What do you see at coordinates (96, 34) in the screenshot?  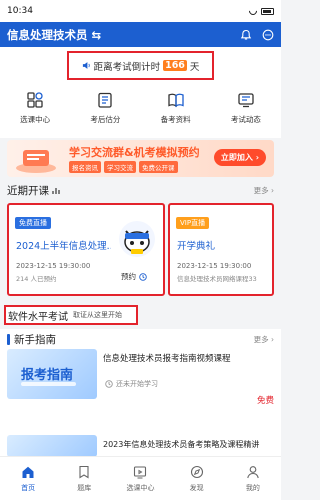 I see `switch-icon: ⇆` at bounding box center [96, 34].